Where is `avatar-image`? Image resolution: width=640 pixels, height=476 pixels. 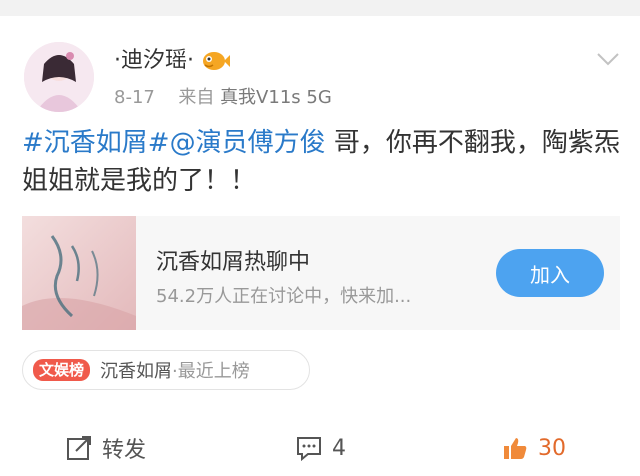
avatar-image is located at coordinates (59, 77).